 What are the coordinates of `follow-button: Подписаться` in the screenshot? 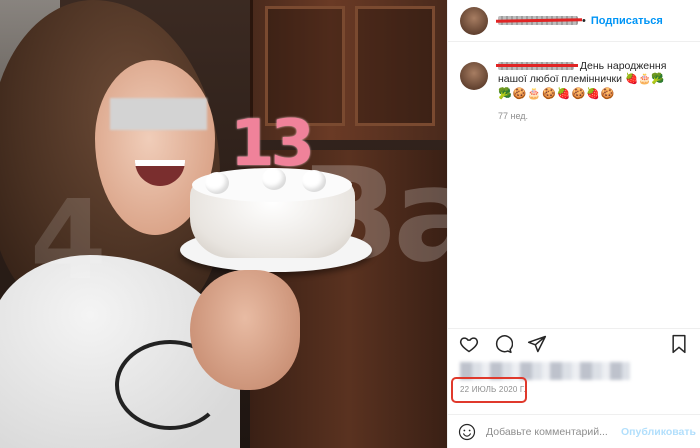 It's located at (627, 21).